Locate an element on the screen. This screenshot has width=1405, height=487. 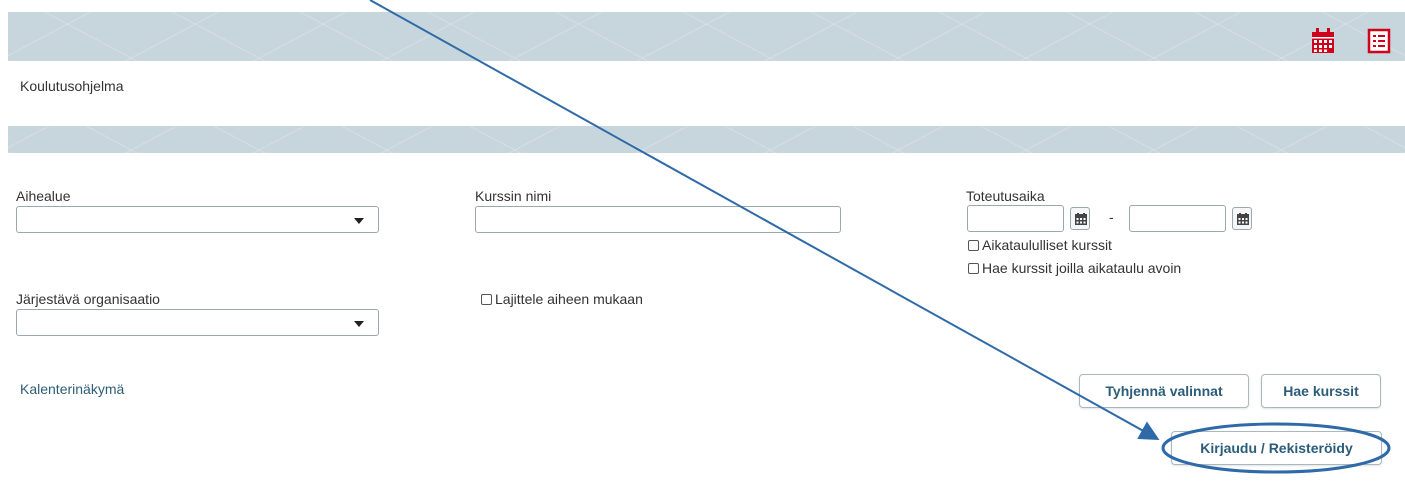
list-icon is located at coordinates (1379, 41).